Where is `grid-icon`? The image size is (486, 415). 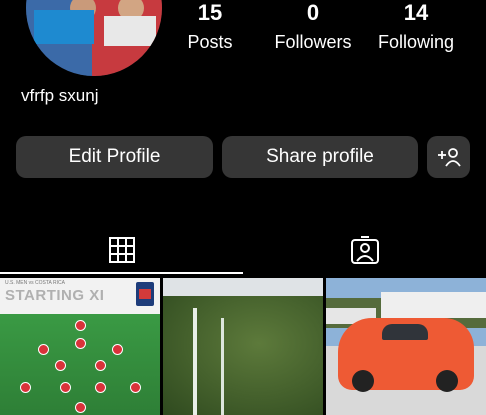
grid-icon is located at coordinates (121, 250).